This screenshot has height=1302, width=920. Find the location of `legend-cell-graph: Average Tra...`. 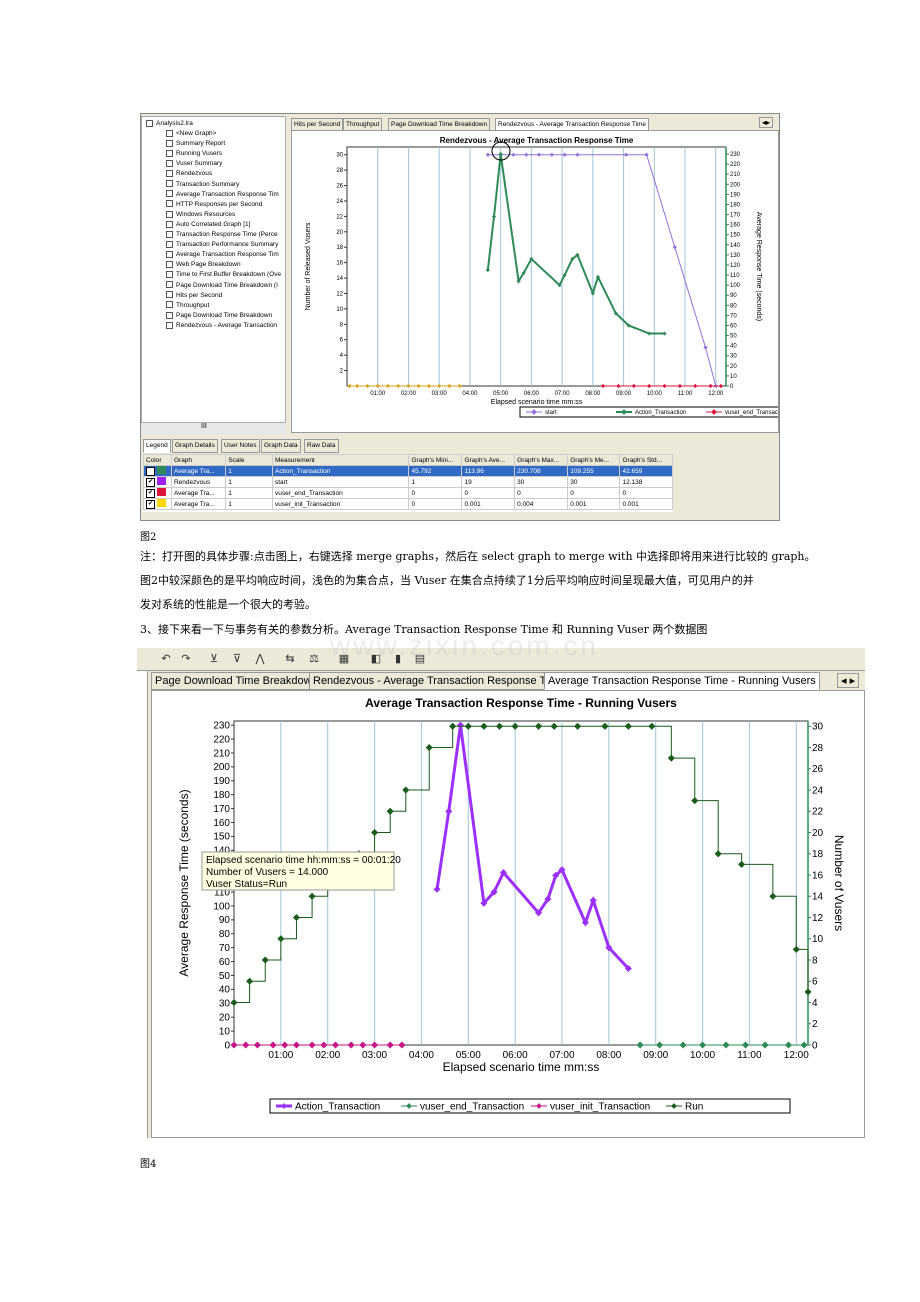

legend-cell-graph: Average Tra... is located at coordinates (198, 471).